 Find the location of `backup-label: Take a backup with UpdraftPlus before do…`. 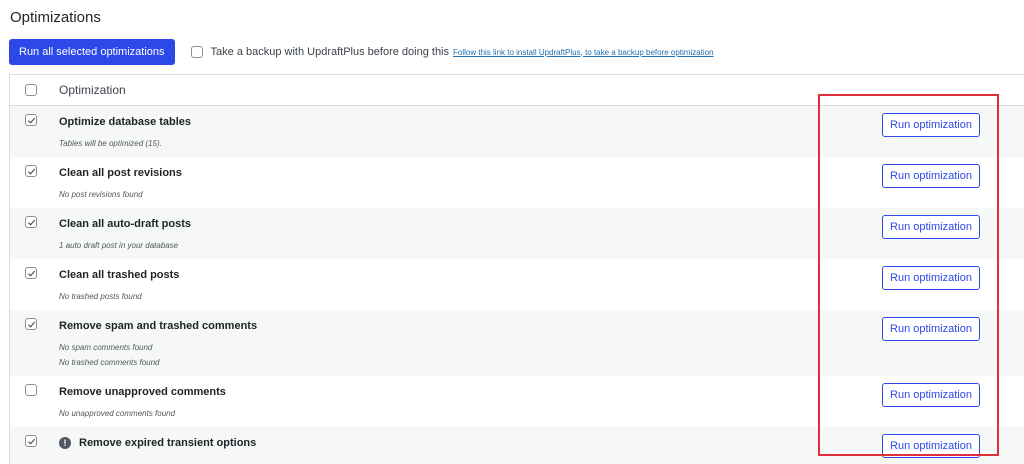

backup-label: Take a backup with UpdraftPlus before do… is located at coordinates (330, 52).